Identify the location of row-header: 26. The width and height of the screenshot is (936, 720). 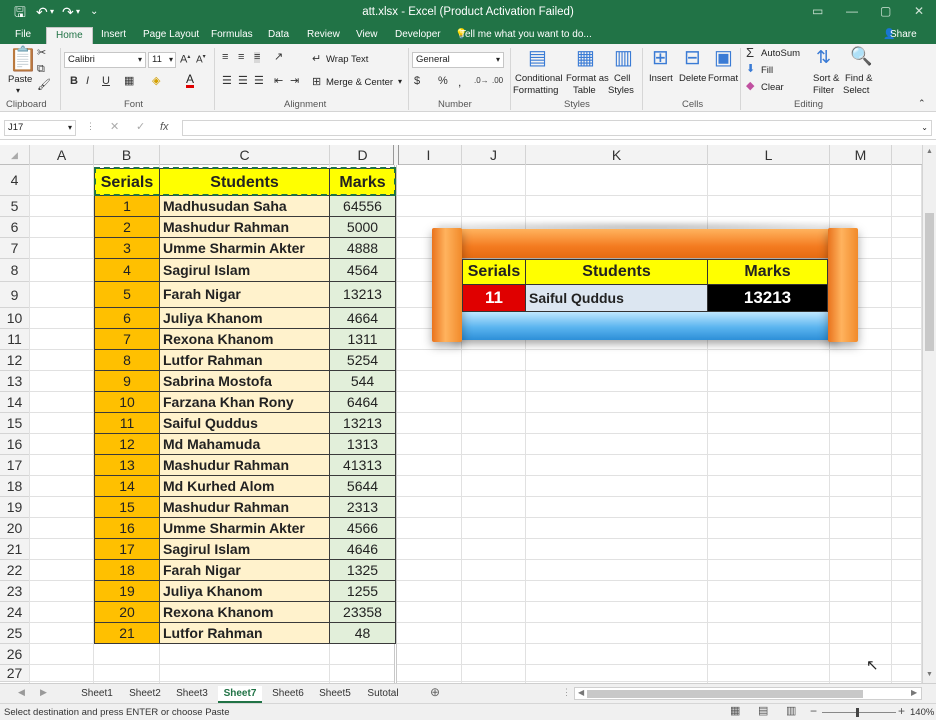
(15, 654).